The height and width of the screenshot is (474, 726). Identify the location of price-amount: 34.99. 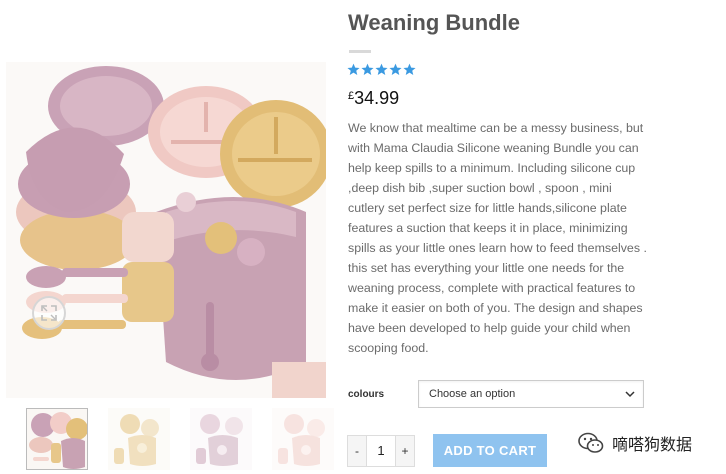
(377, 98).